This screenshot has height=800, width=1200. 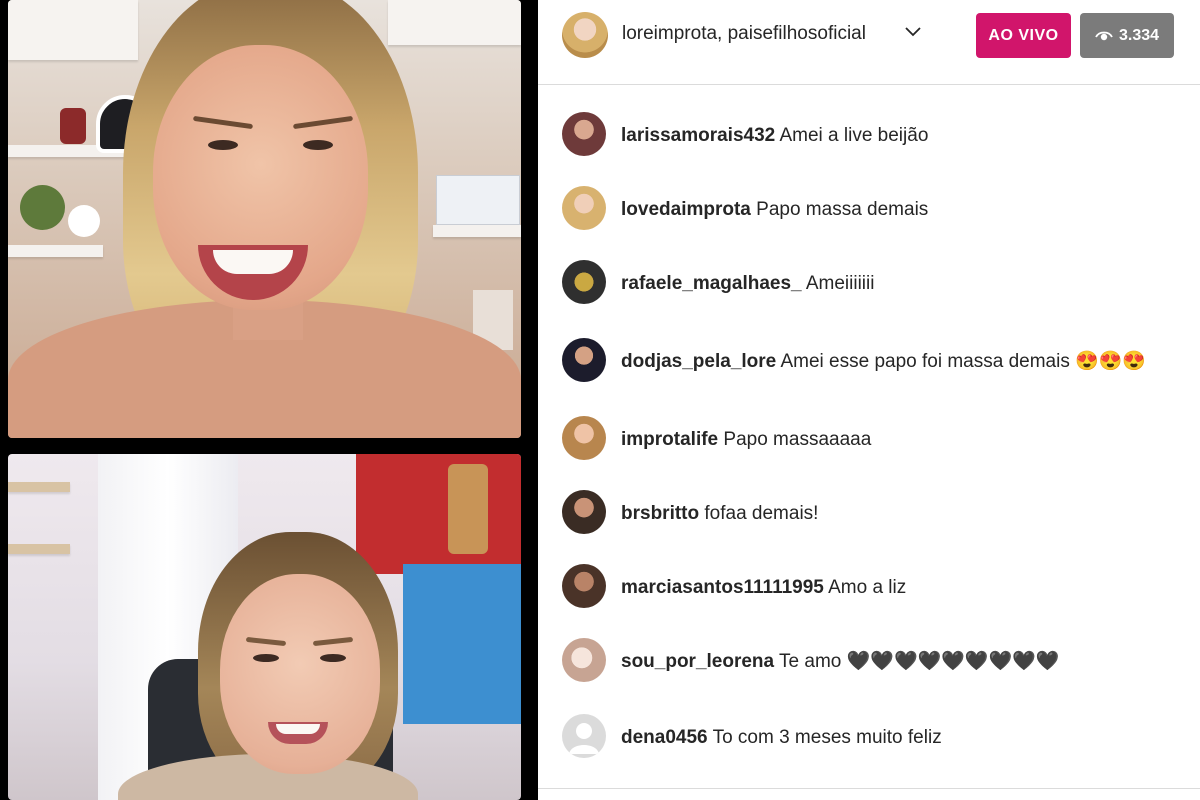 What do you see at coordinates (698, 135) in the screenshot?
I see `comment-username: larissamorais432` at bounding box center [698, 135].